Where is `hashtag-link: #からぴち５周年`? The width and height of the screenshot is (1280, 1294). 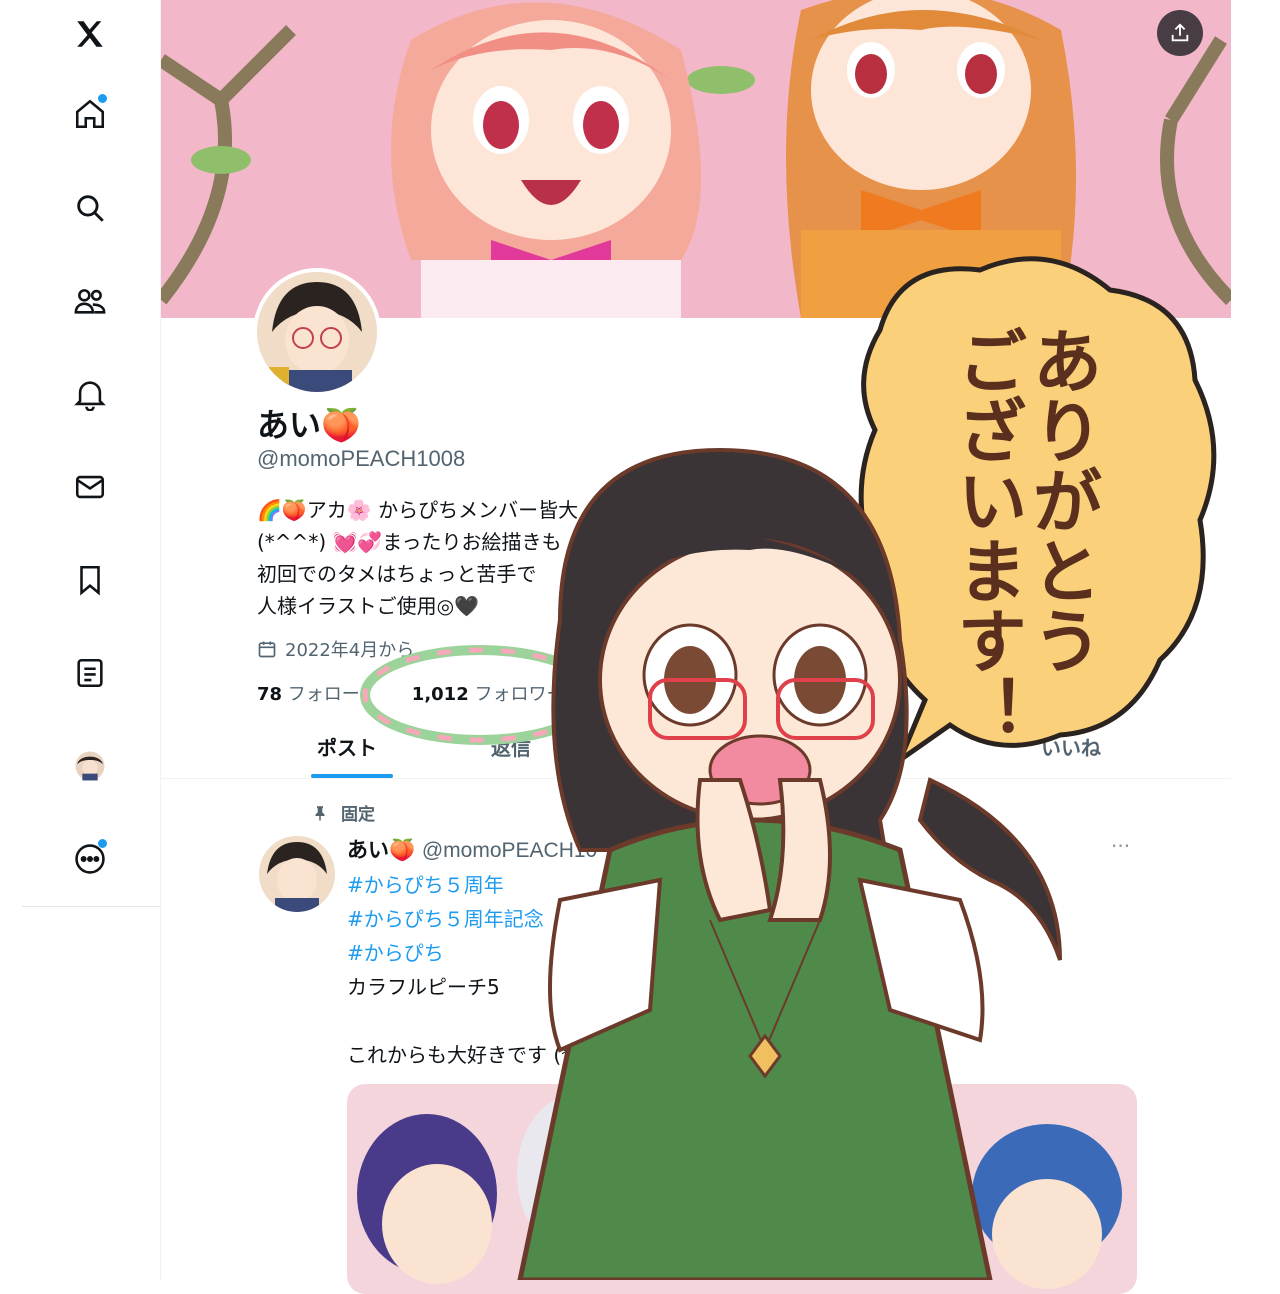
hashtag-link: #からぴち５周年 is located at coordinates (480, 885).